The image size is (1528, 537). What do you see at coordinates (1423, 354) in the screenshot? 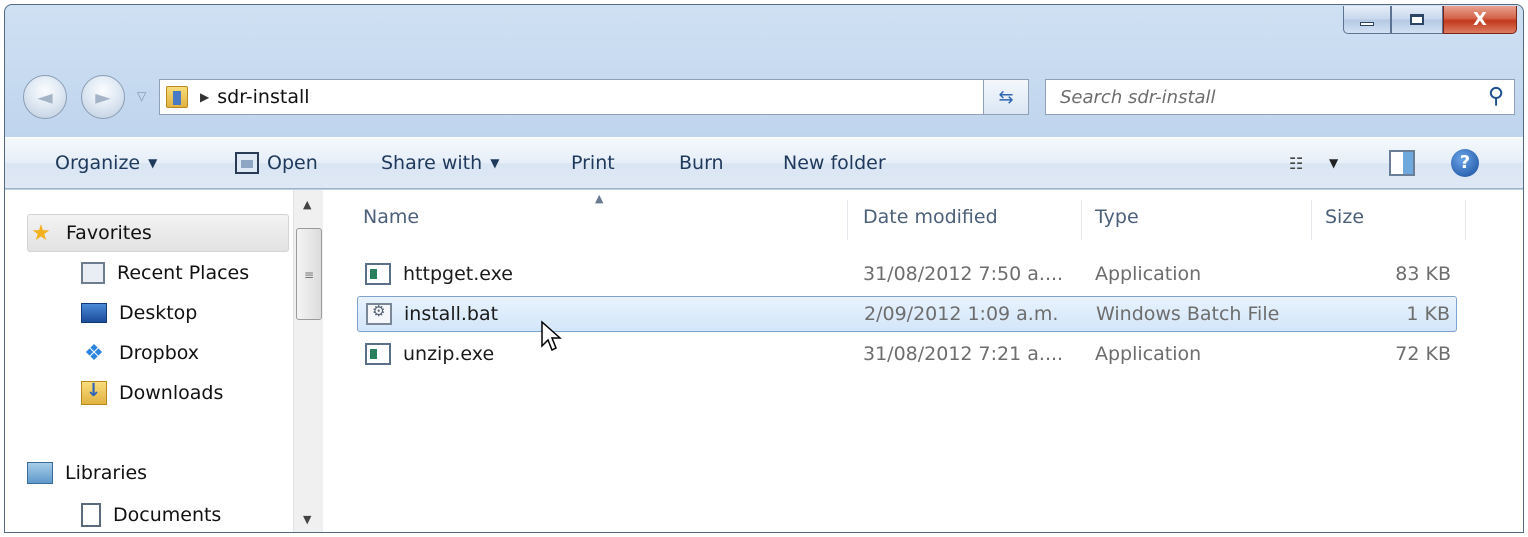
I see `file-size: 72 KB` at bounding box center [1423, 354].